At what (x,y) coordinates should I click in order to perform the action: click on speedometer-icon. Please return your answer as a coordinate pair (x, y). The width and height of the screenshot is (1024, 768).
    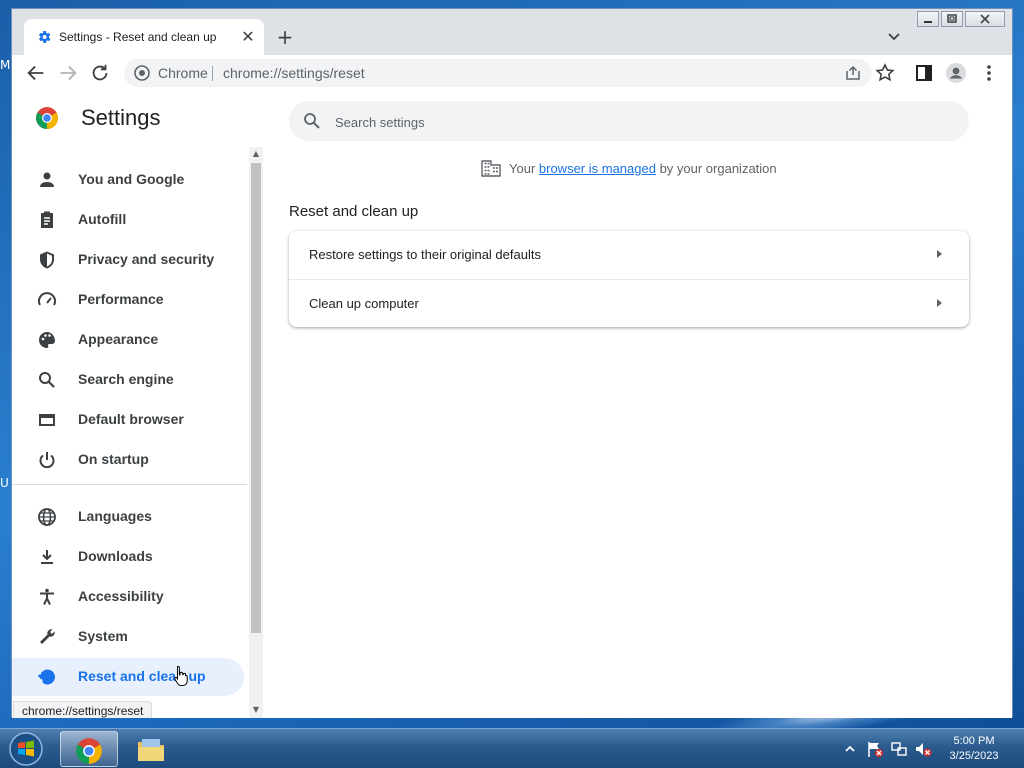
    Looking at the image, I should click on (47, 299).